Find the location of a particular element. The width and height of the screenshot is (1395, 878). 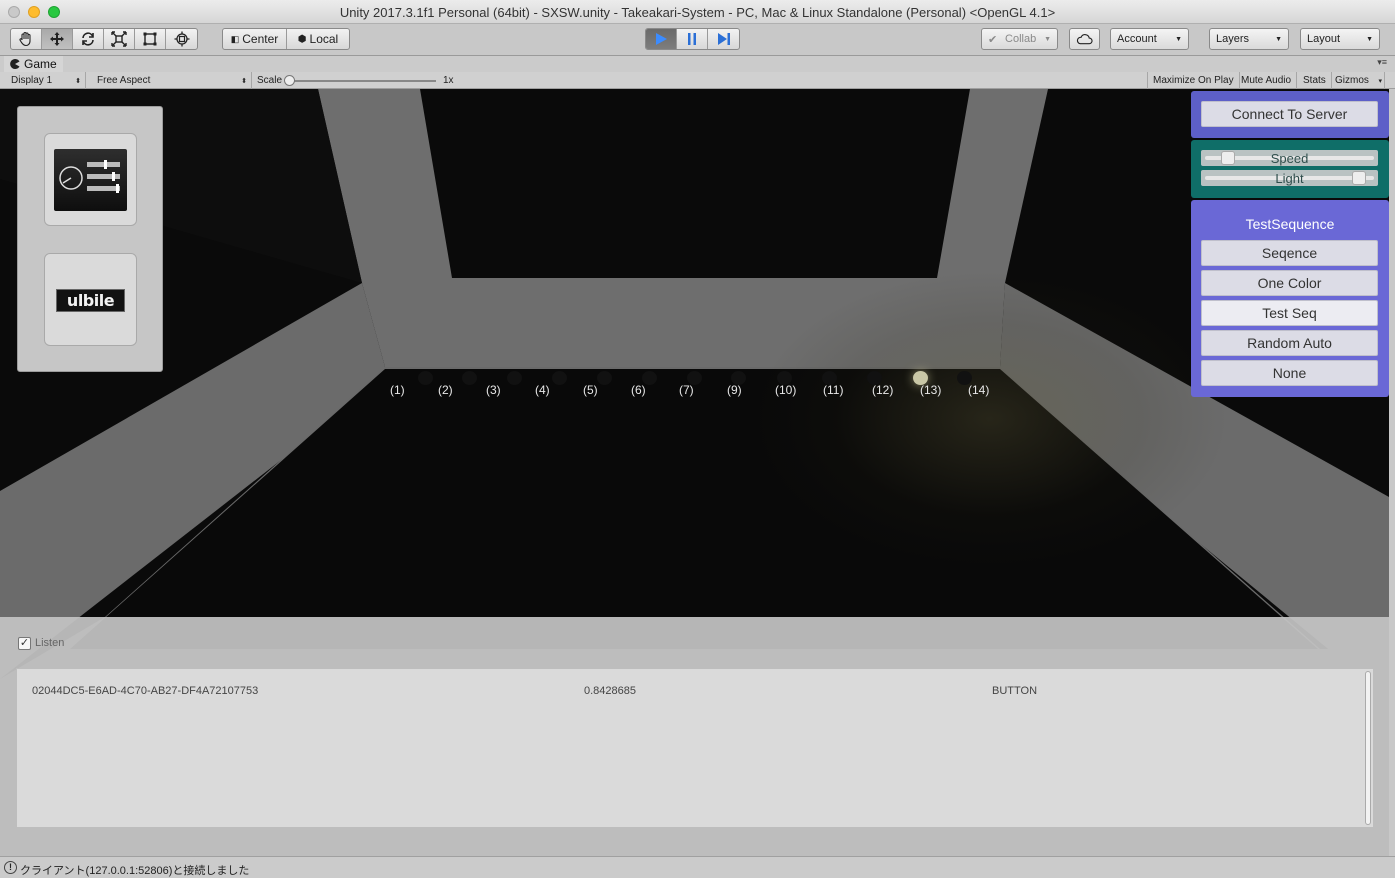

left-ui-panel: ulbile is located at coordinates (90, 239).